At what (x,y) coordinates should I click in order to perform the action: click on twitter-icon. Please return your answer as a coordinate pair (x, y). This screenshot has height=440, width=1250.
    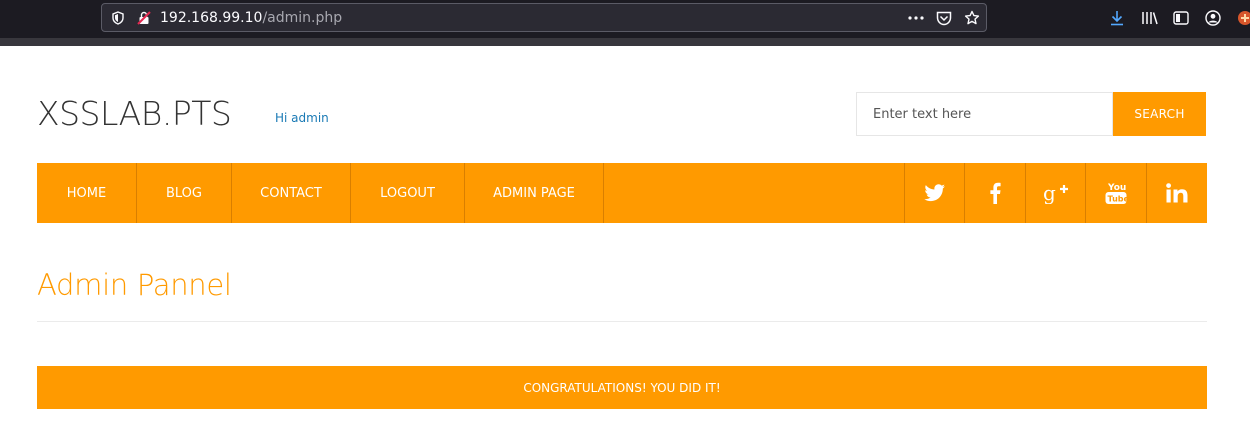
    Looking at the image, I should click on (934, 193).